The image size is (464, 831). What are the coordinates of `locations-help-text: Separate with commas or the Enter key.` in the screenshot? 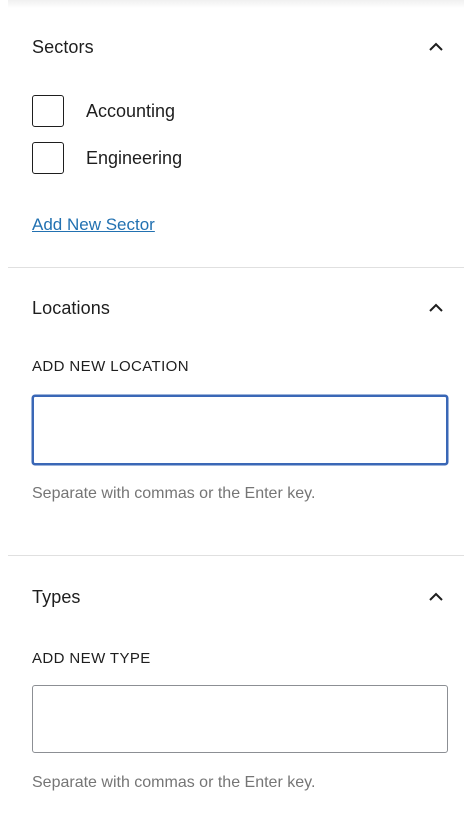 It's located at (174, 493).